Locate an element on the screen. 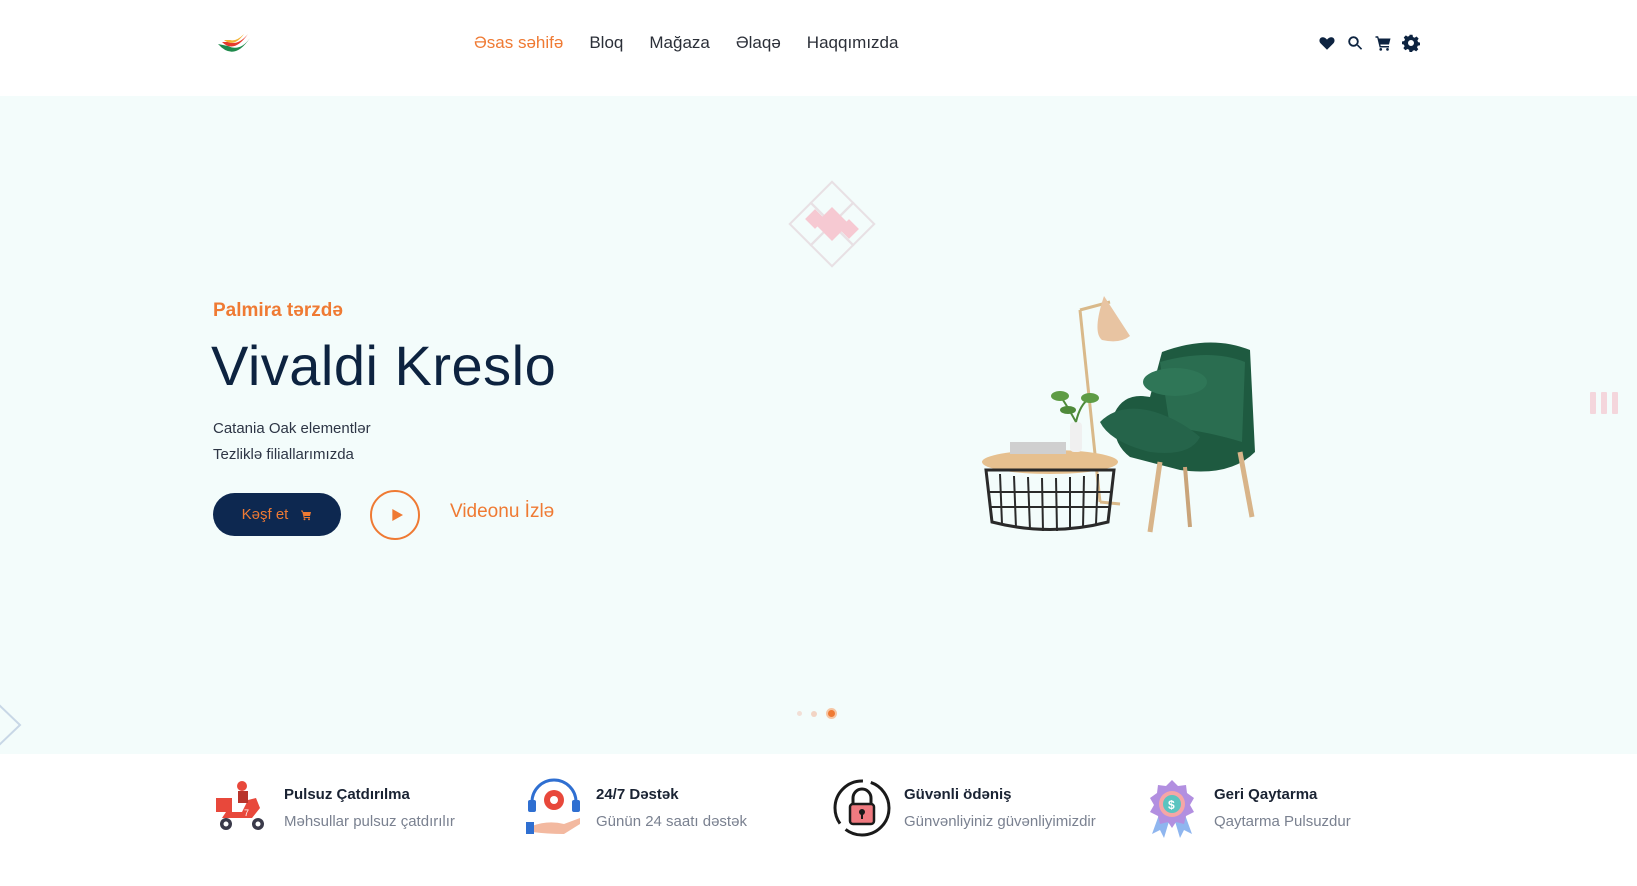  nav-about: Haqqımızda is located at coordinates (853, 43).